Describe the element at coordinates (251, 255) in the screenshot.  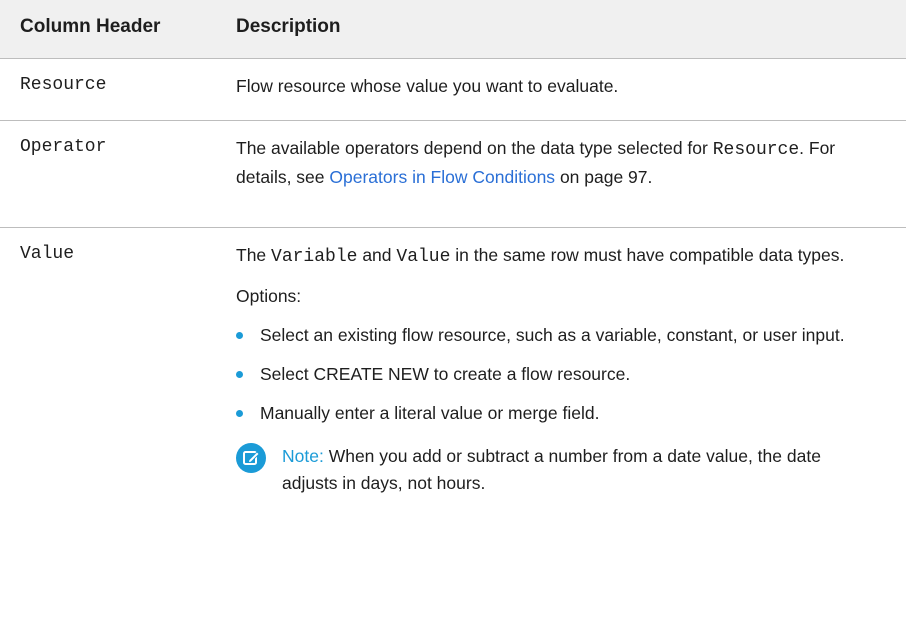
I see `value-intro-pre: The` at that location.